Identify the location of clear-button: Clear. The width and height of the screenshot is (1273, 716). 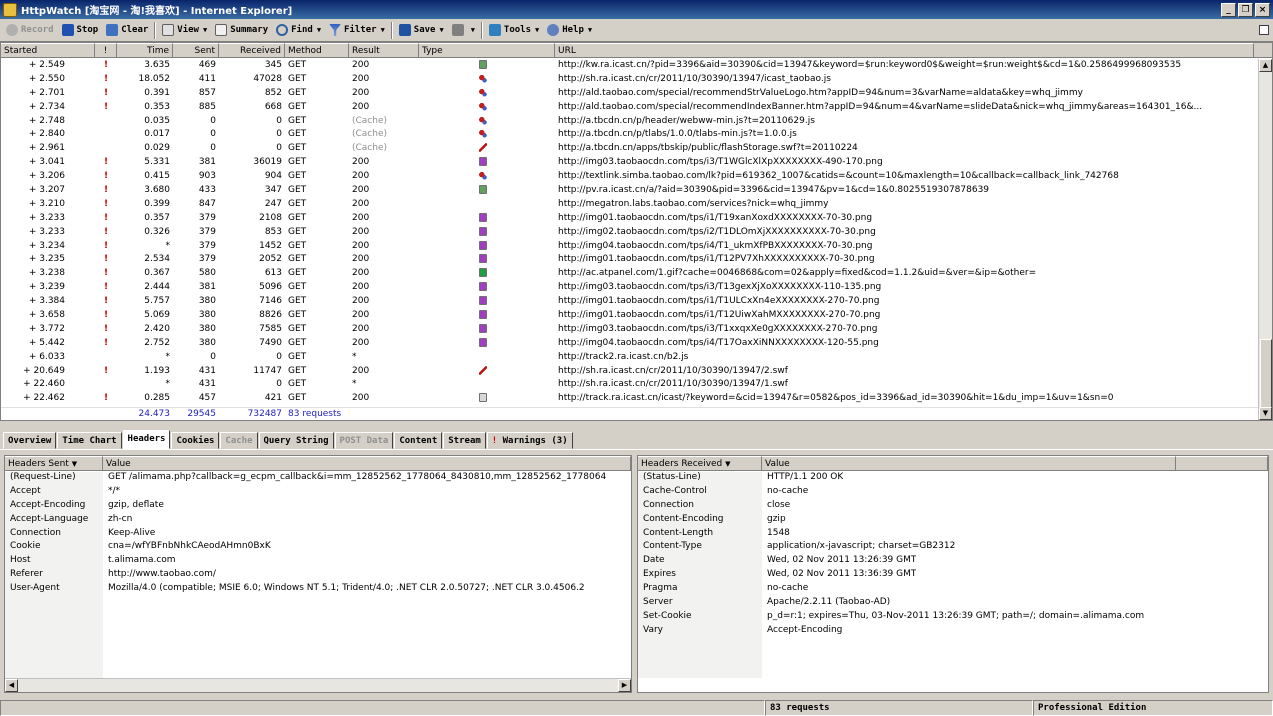
(127, 30).